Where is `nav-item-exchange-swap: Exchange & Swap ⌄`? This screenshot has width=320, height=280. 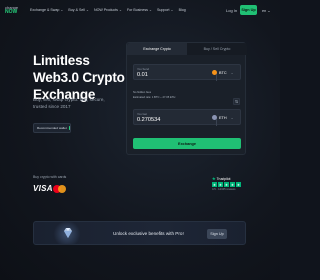
nav-item-exchange-swap: Exchange & Swap ⌄ is located at coordinates (46, 10).